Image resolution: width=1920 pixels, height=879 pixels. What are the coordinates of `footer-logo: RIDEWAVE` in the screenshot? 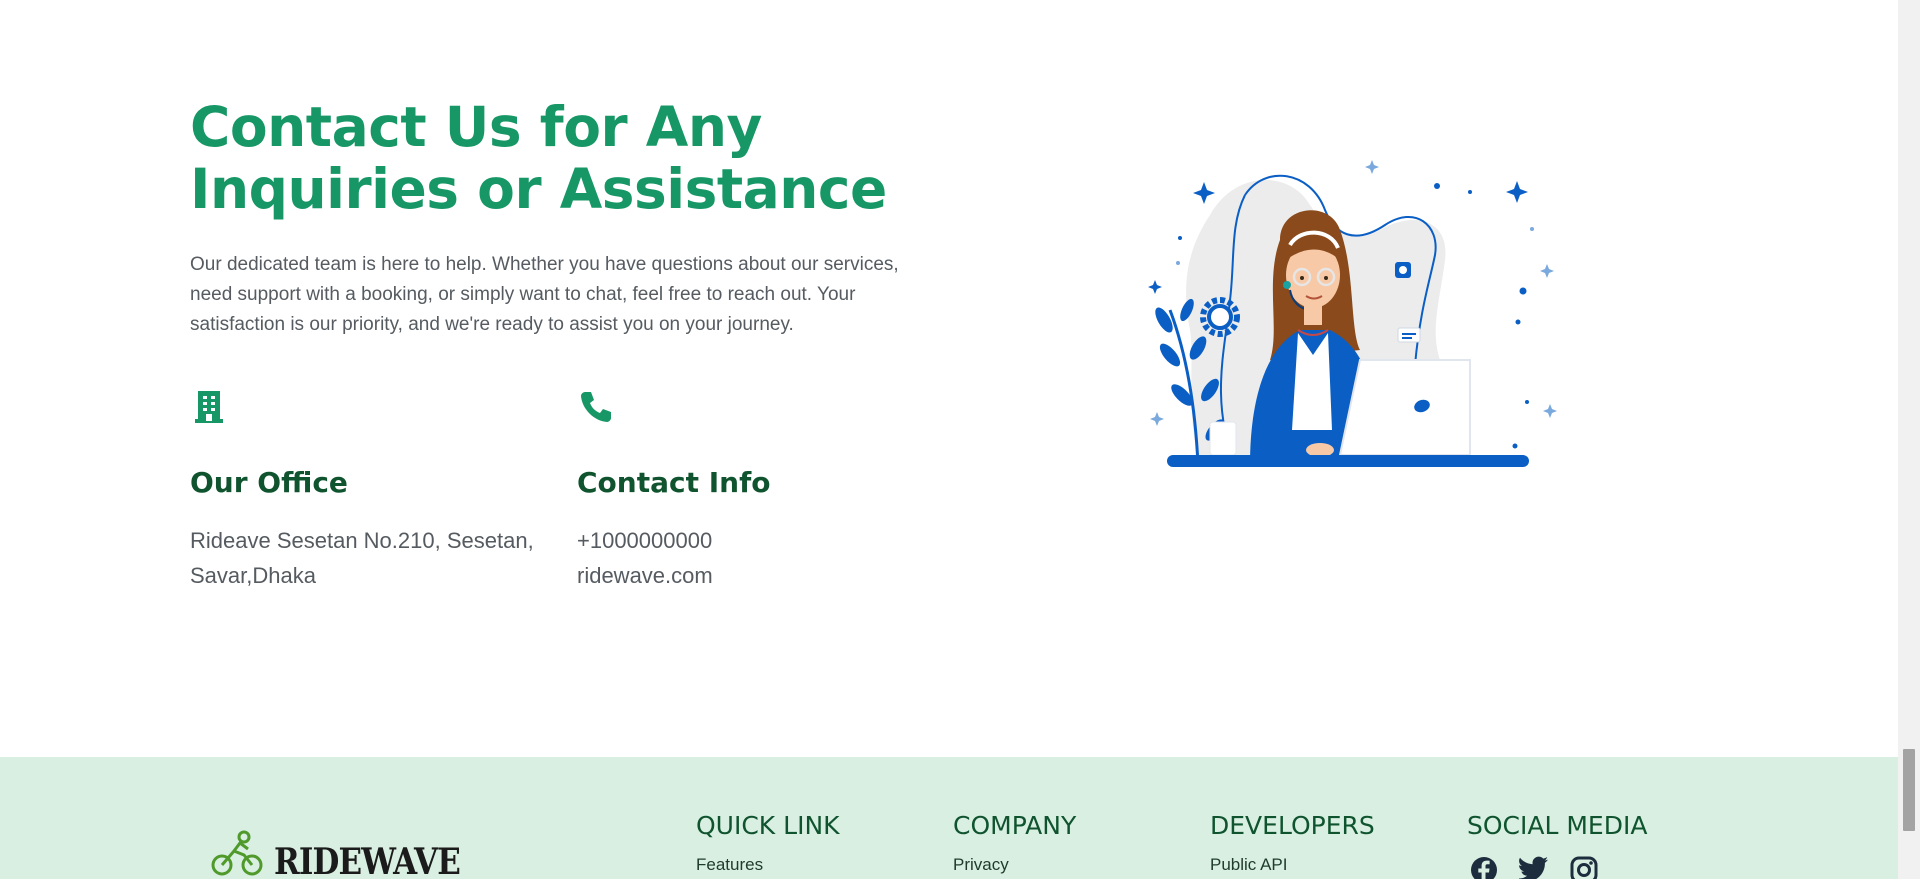 It's located at (350, 854).